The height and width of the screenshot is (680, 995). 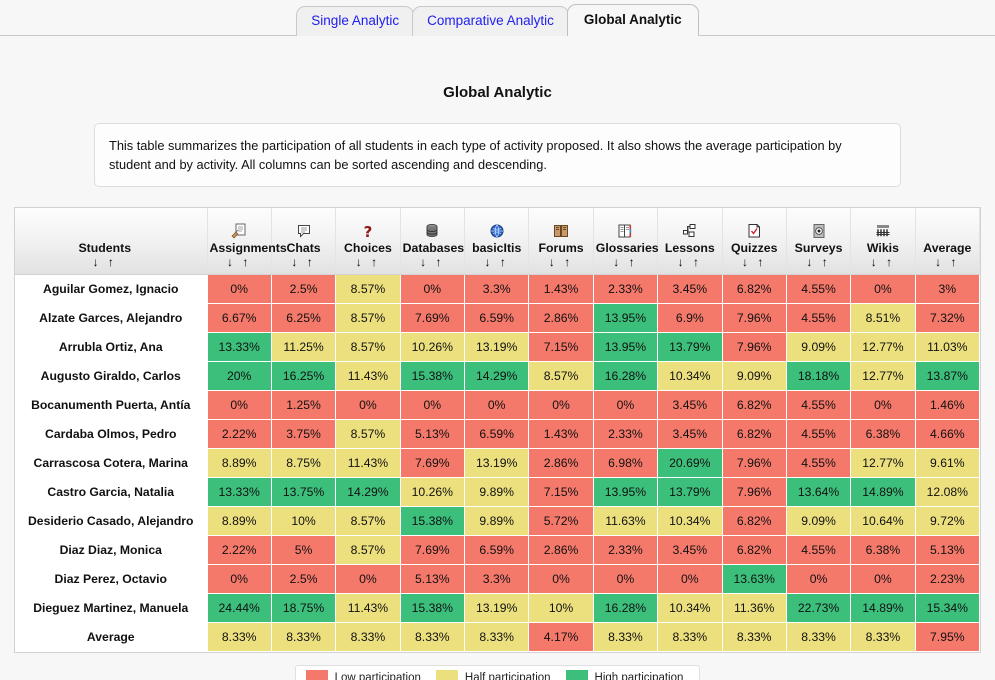 What do you see at coordinates (111, 492) in the screenshot?
I see `student-name: Castro Garcia, Natalia` at bounding box center [111, 492].